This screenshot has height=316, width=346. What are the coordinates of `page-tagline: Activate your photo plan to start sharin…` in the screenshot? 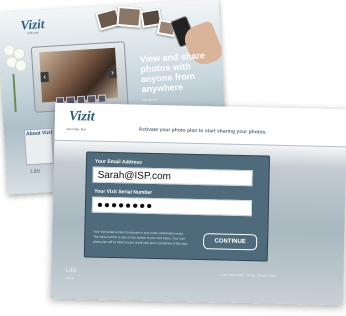 It's located at (202, 131).